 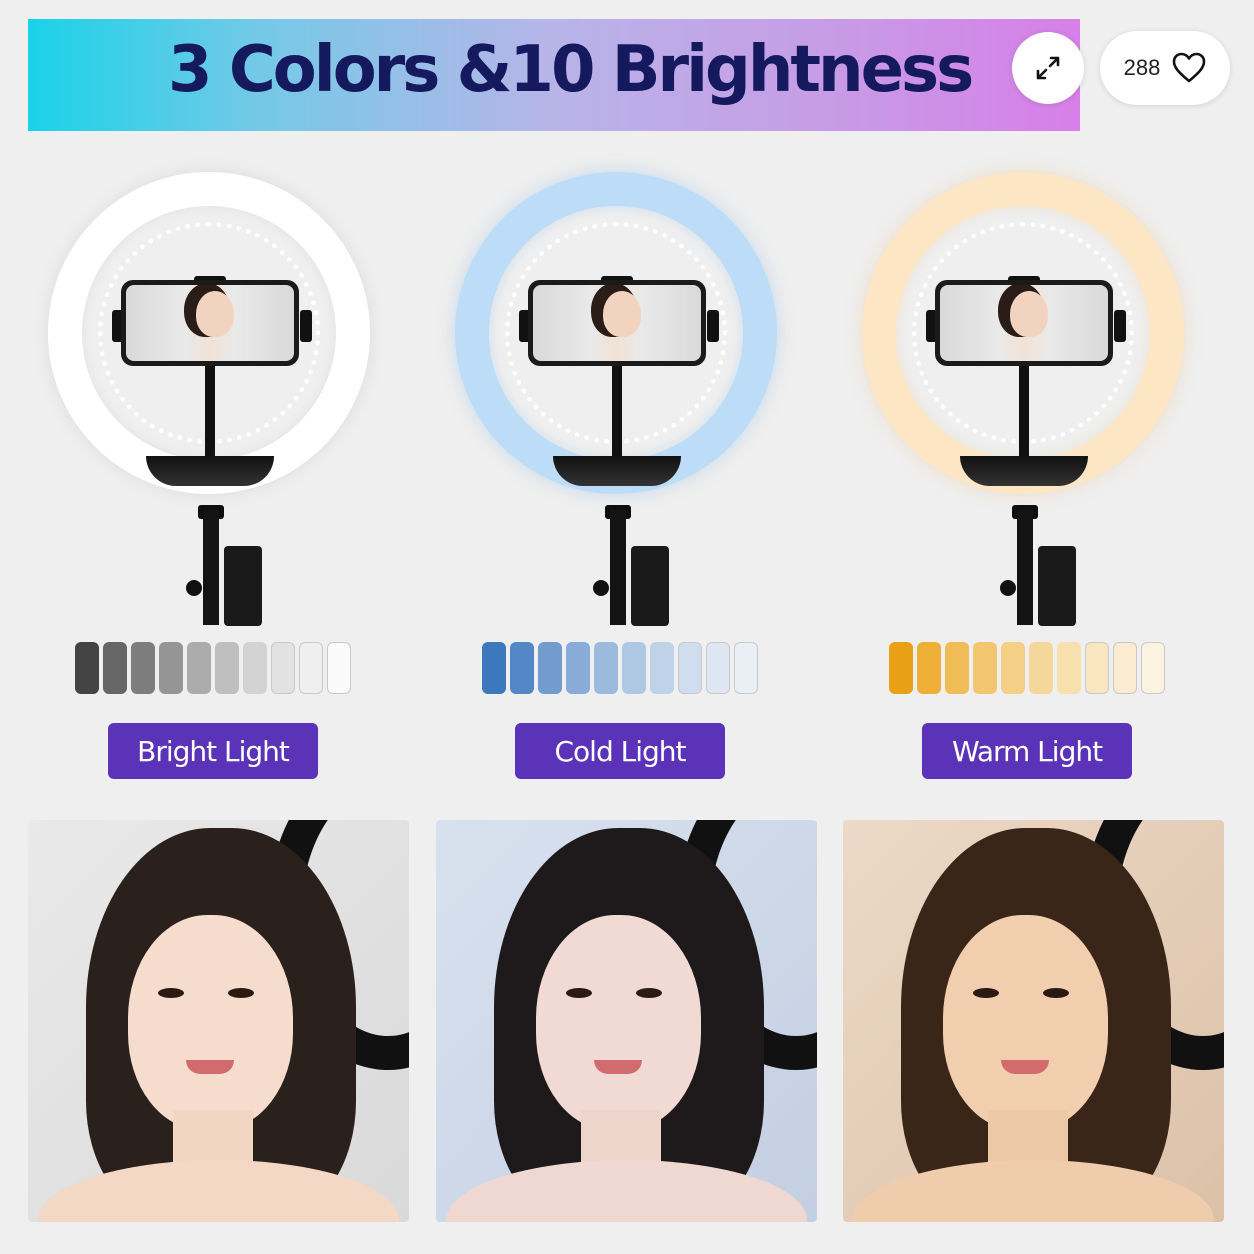 What do you see at coordinates (1189, 67) in the screenshot?
I see `heart-icon` at bounding box center [1189, 67].